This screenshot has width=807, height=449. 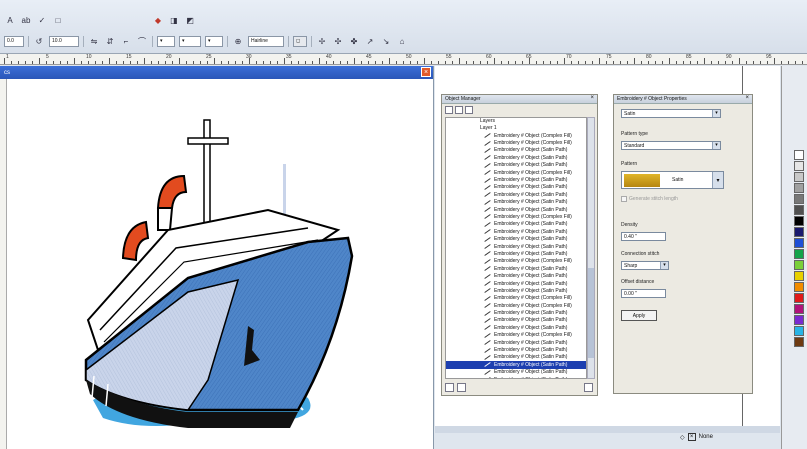 I want to click on horizontal-scrollbar, so click(x=607, y=429).